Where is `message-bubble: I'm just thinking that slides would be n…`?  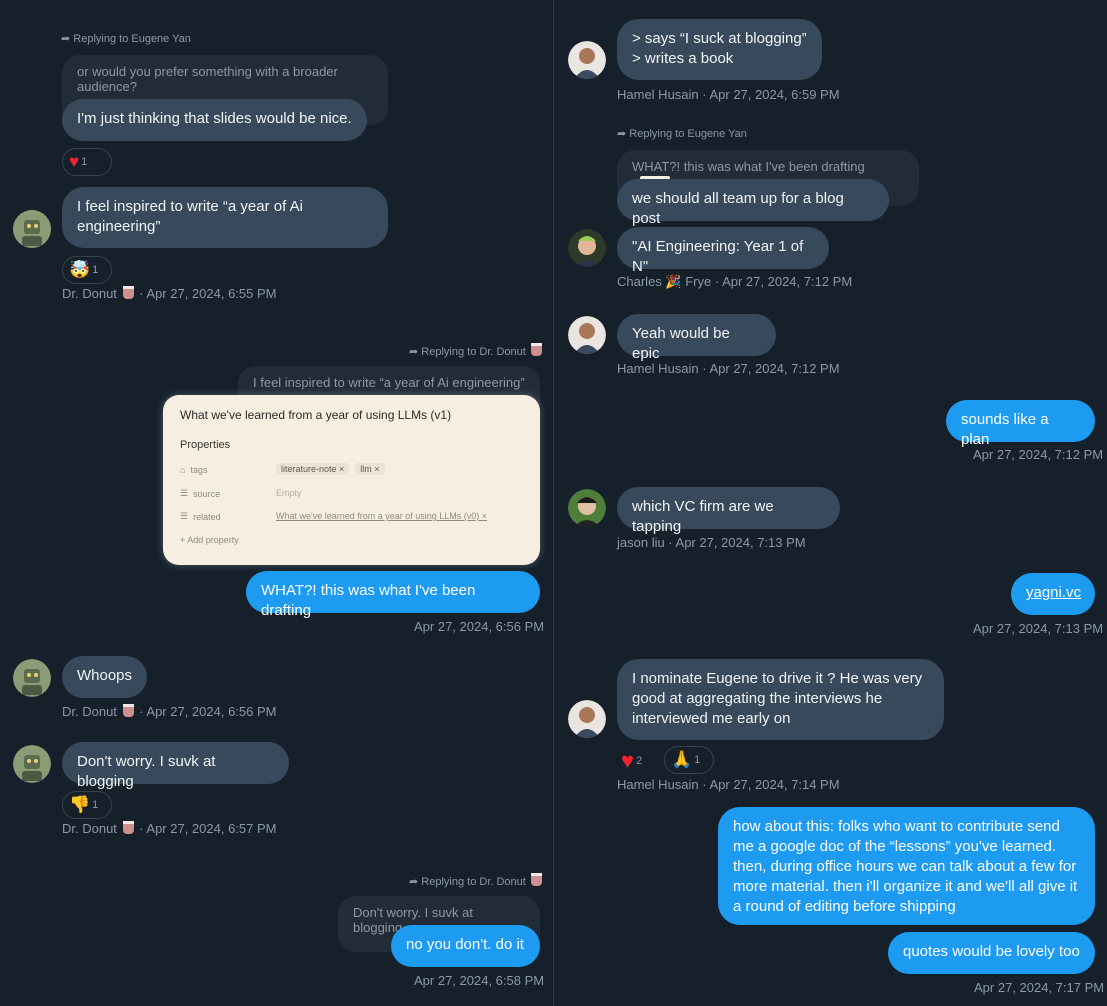
message-bubble: I'm just thinking that slides would be n… is located at coordinates (214, 120).